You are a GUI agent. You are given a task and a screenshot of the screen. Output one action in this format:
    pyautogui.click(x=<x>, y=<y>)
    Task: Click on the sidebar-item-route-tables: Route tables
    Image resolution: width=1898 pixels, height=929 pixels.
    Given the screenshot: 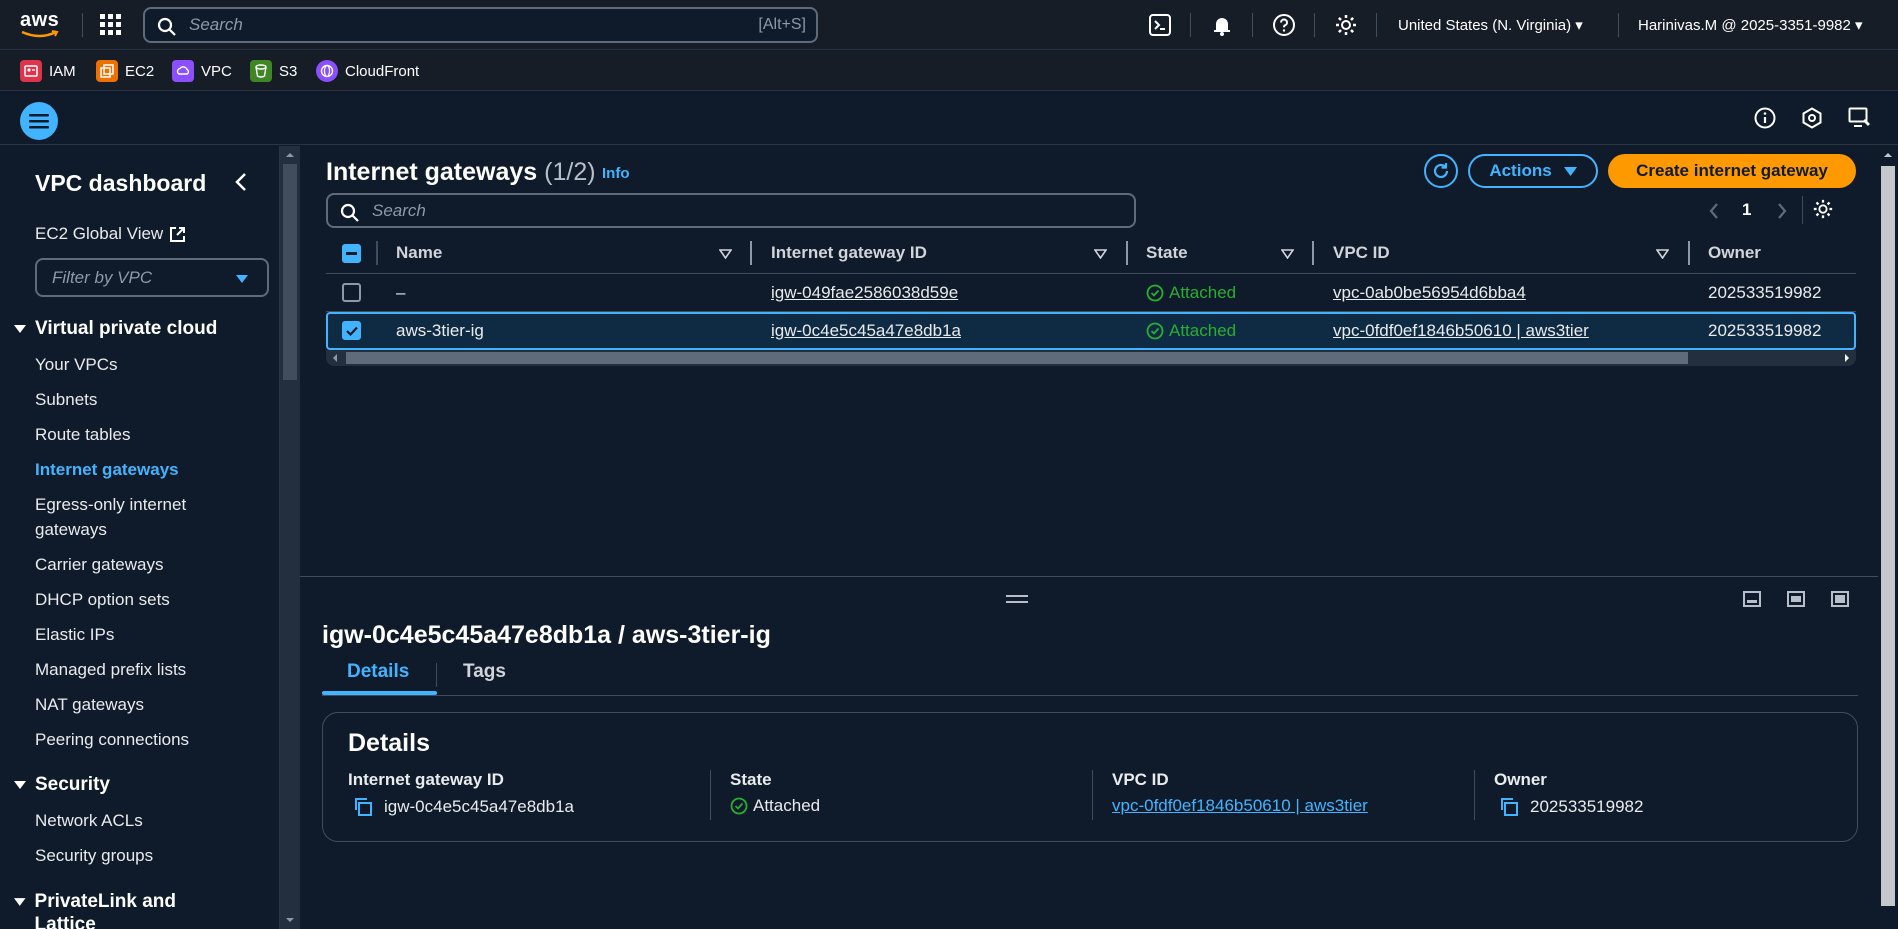 What is the action you would take?
    pyautogui.click(x=82, y=434)
    